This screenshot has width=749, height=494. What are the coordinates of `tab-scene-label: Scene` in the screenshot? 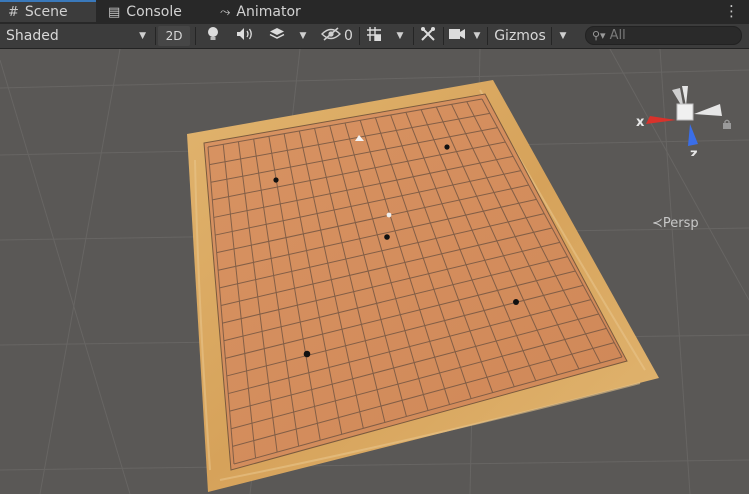 It's located at (46, 12).